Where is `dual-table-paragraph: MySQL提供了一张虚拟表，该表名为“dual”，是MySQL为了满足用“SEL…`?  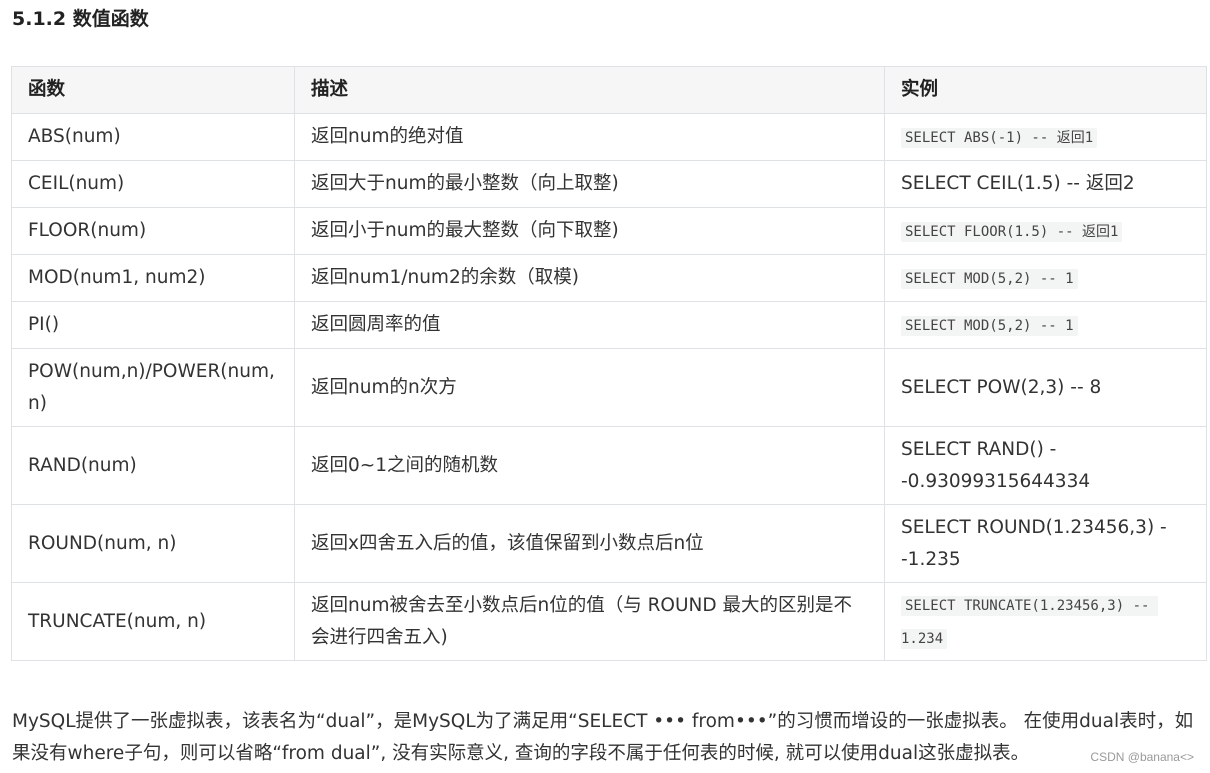 dual-table-paragraph: MySQL提供了一张虚拟表，该表名为“dual”，是MySQL为了满足用“SEL… is located at coordinates (603, 737).